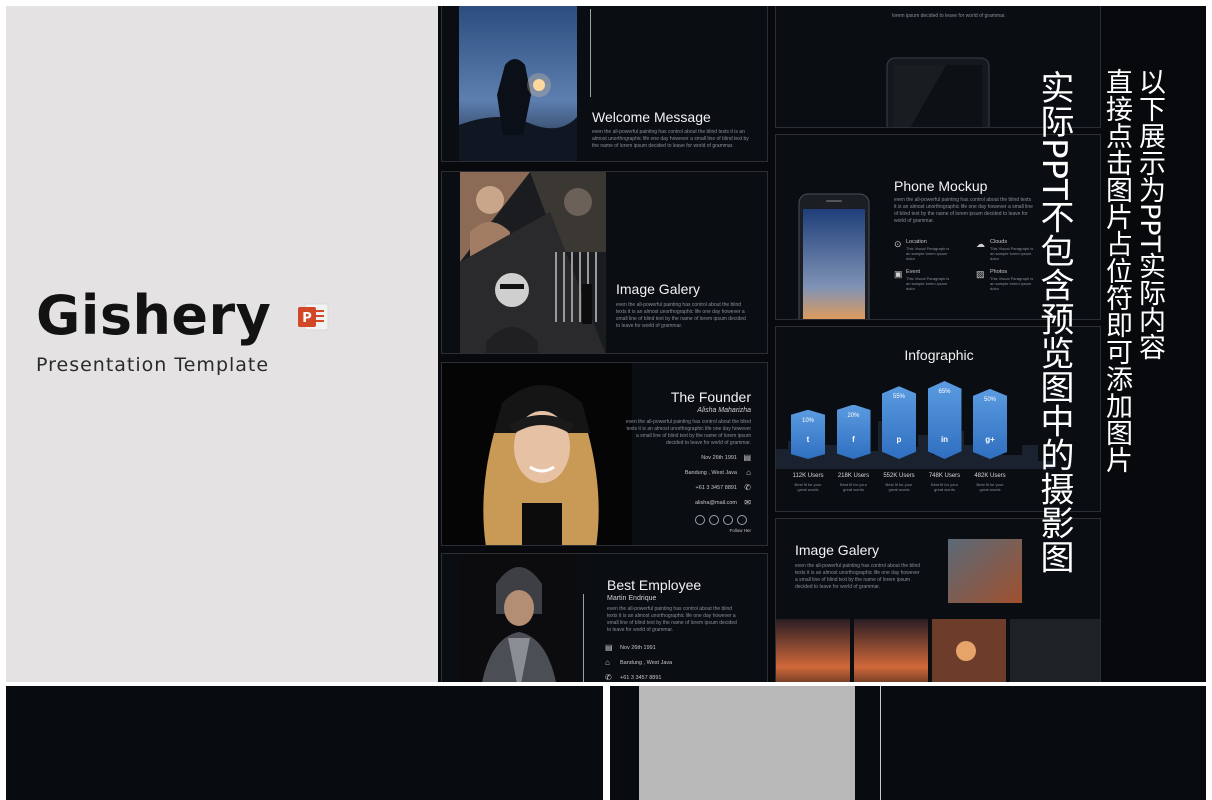 This screenshot has height=800, width=1212. Describe the element at coordinates (853, 439) in the screenshot. I see `facebook-icon: f` at that location.